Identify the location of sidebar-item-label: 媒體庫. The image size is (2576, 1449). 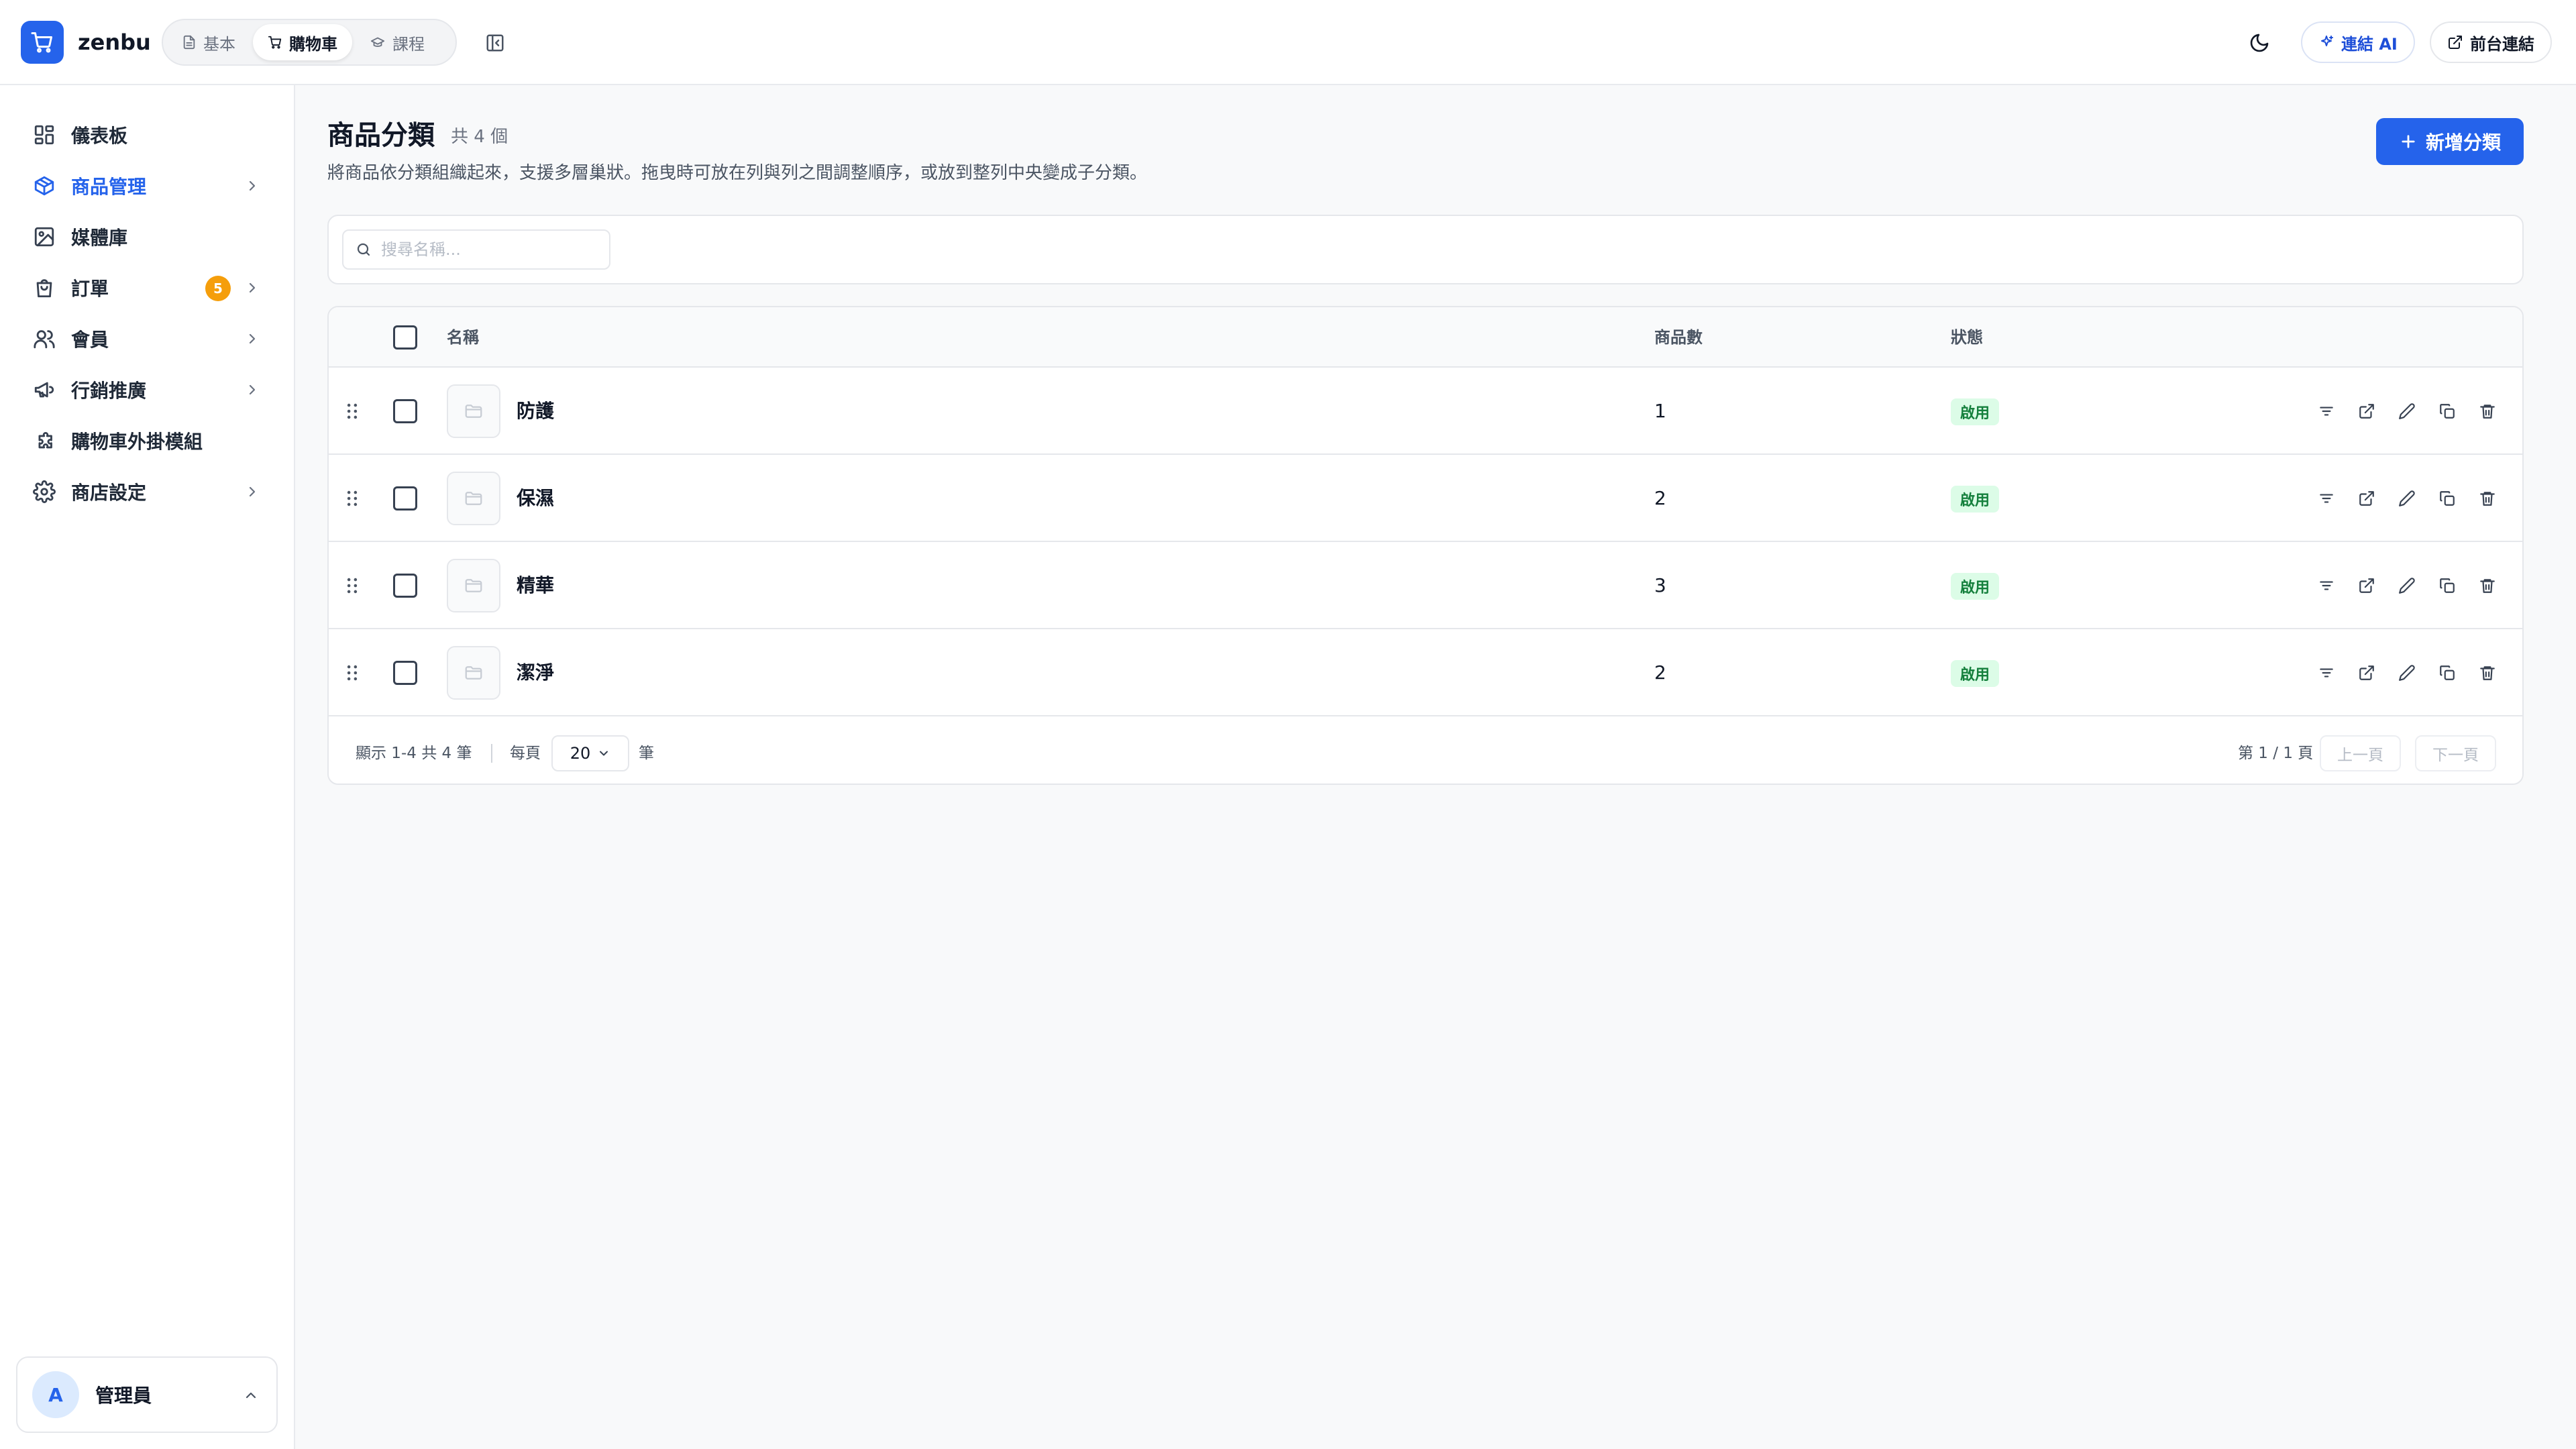
(99, 238).